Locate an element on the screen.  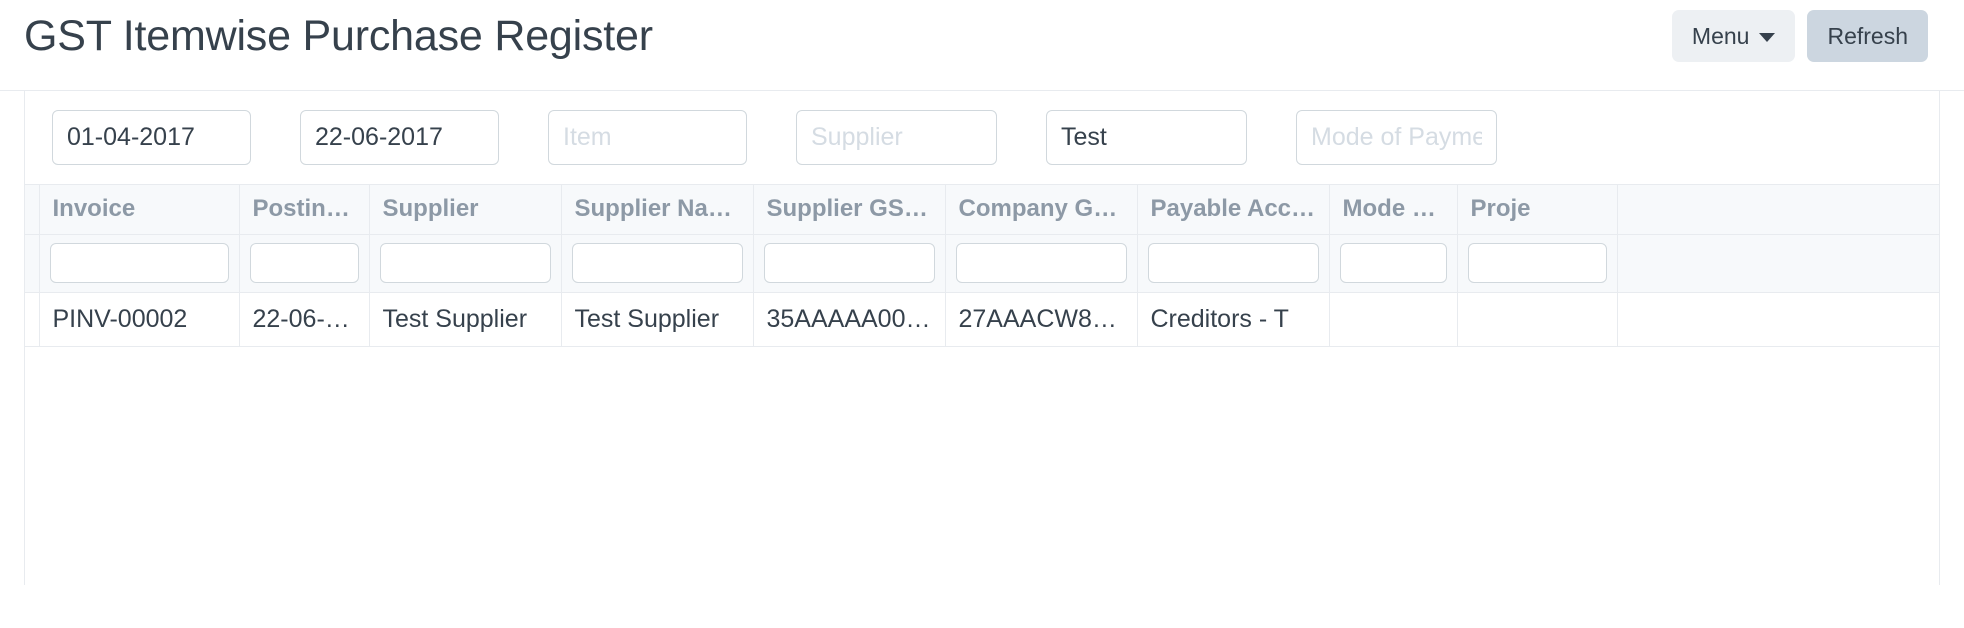
column-filter-cell-supplier-name is located at coordinates (657, 263).